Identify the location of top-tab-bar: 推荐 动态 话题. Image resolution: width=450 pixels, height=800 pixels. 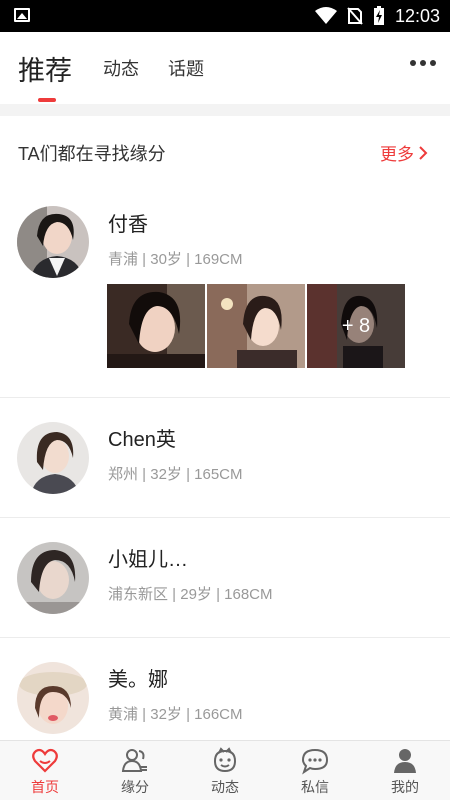
(225, 68).